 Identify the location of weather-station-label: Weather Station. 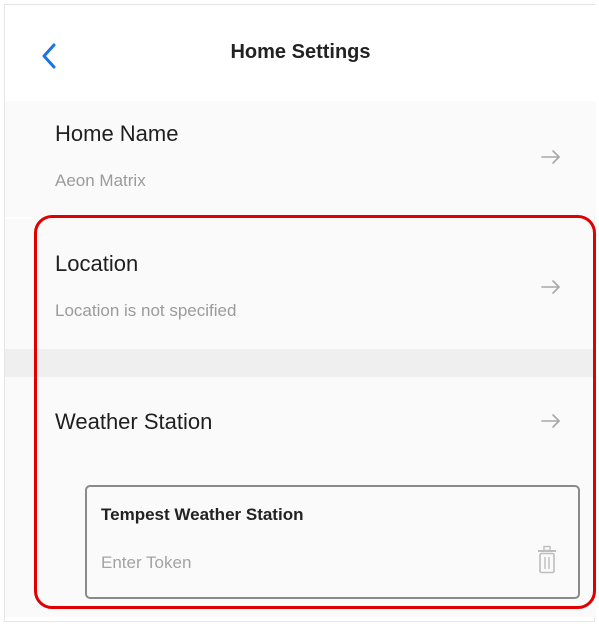
(134, 421).